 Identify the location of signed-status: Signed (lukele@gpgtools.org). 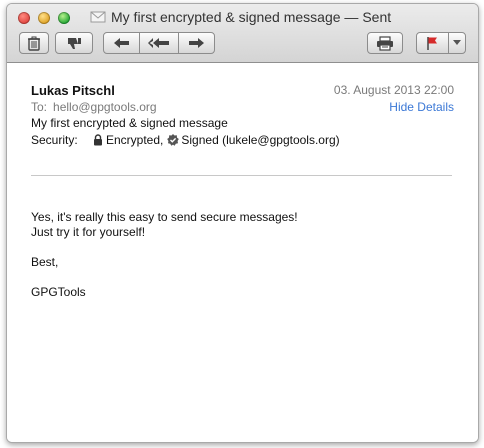
(260, 140).